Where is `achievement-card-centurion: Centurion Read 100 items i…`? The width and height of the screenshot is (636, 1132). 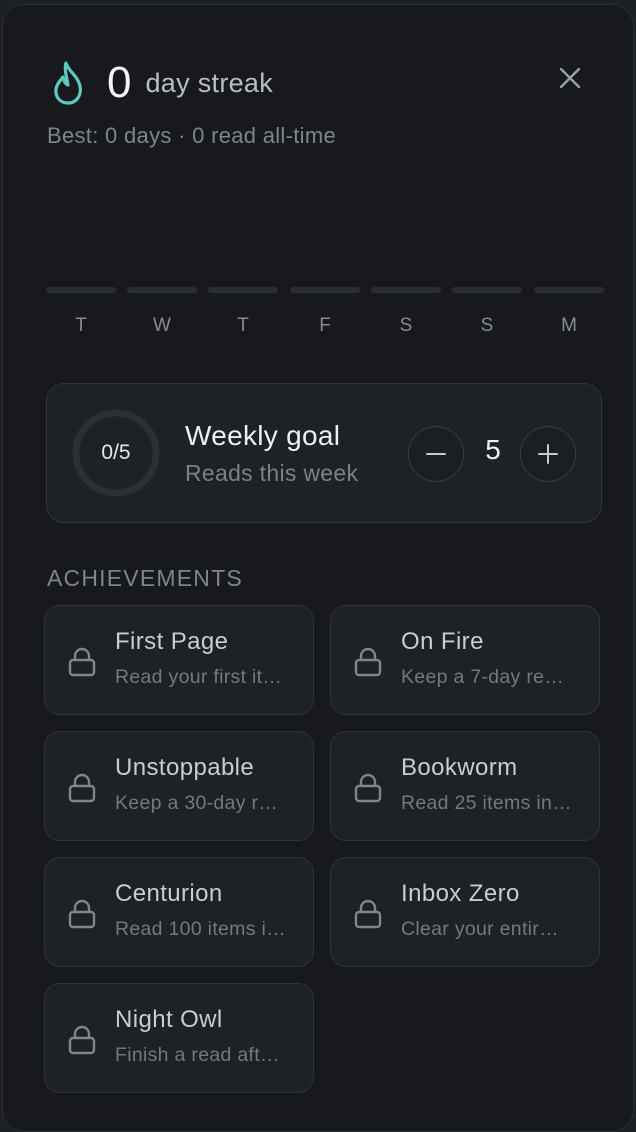
achievement-card-centurion: Centurion Read 100 items i… is located at coordinates (179, 912).